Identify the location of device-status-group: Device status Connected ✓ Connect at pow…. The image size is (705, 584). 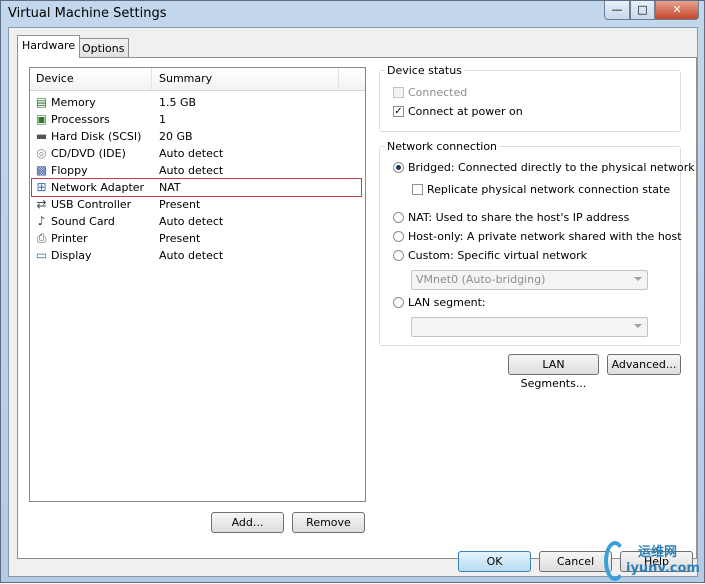
(530, 98).